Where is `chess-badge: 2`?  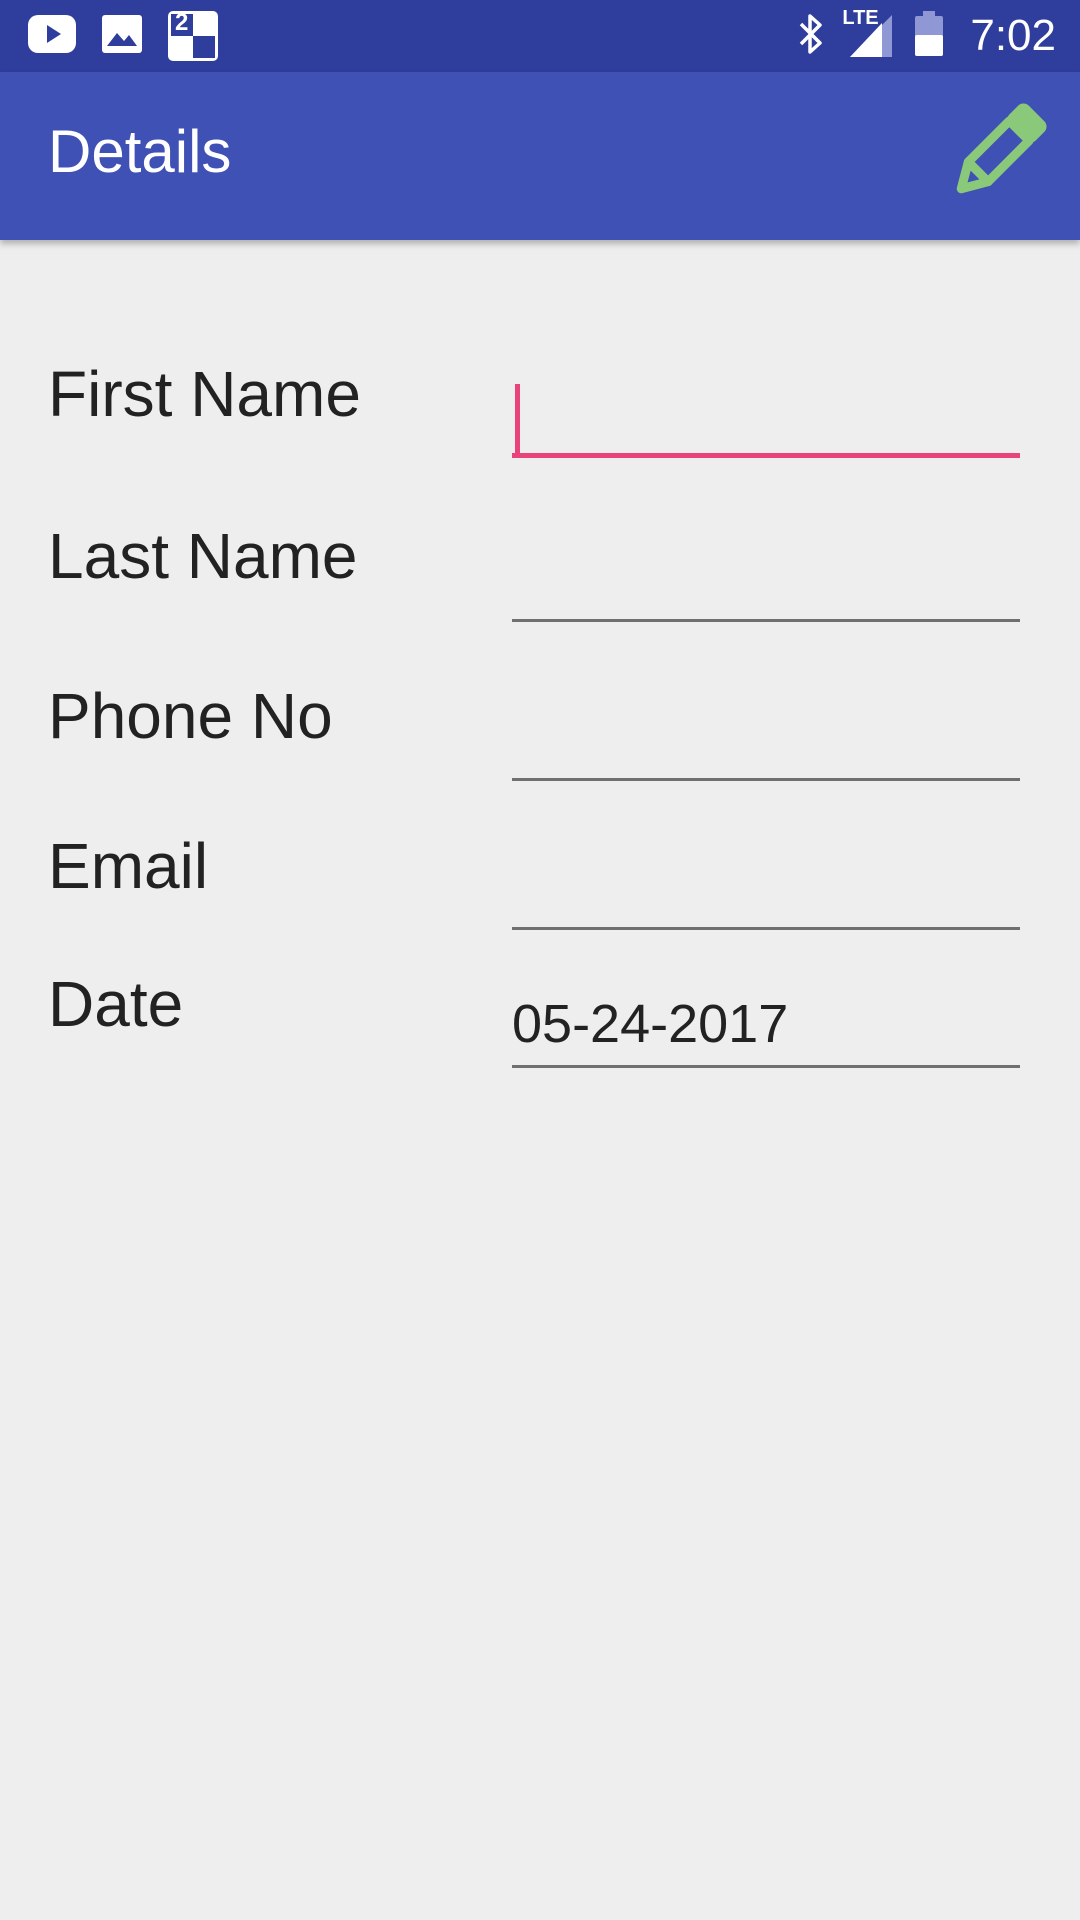
chess-badge: 2 is located at coordinates (182, 22).